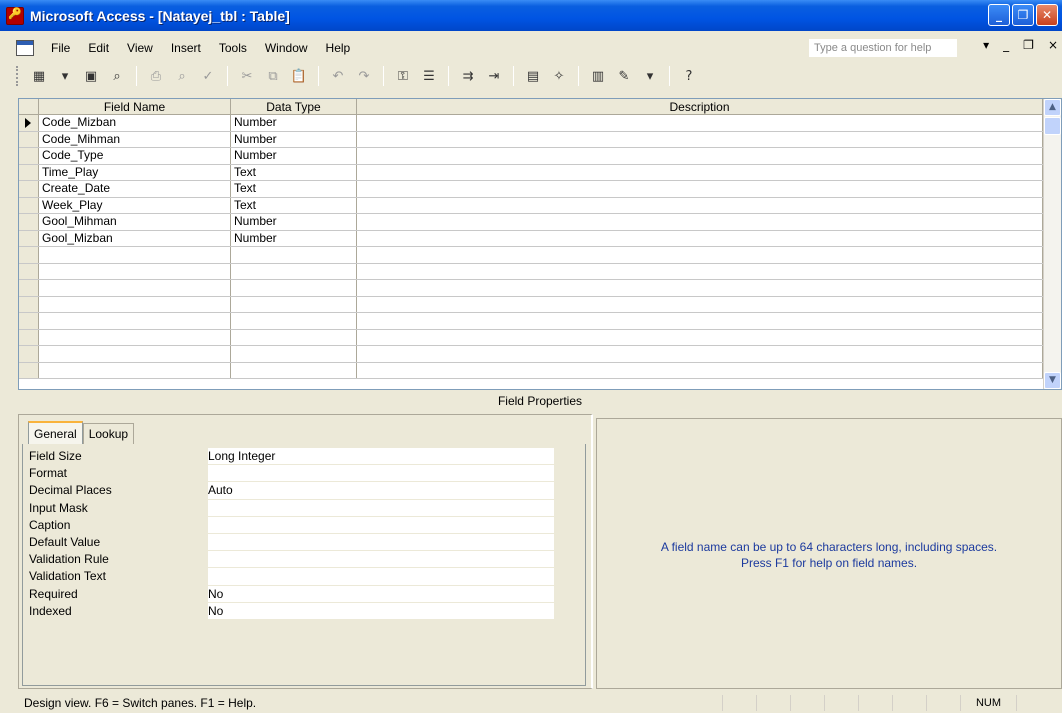 The height and width of the screenshot is (713, 1062). I want to click on doc-restore-button: ❐, so click(1028, 45).